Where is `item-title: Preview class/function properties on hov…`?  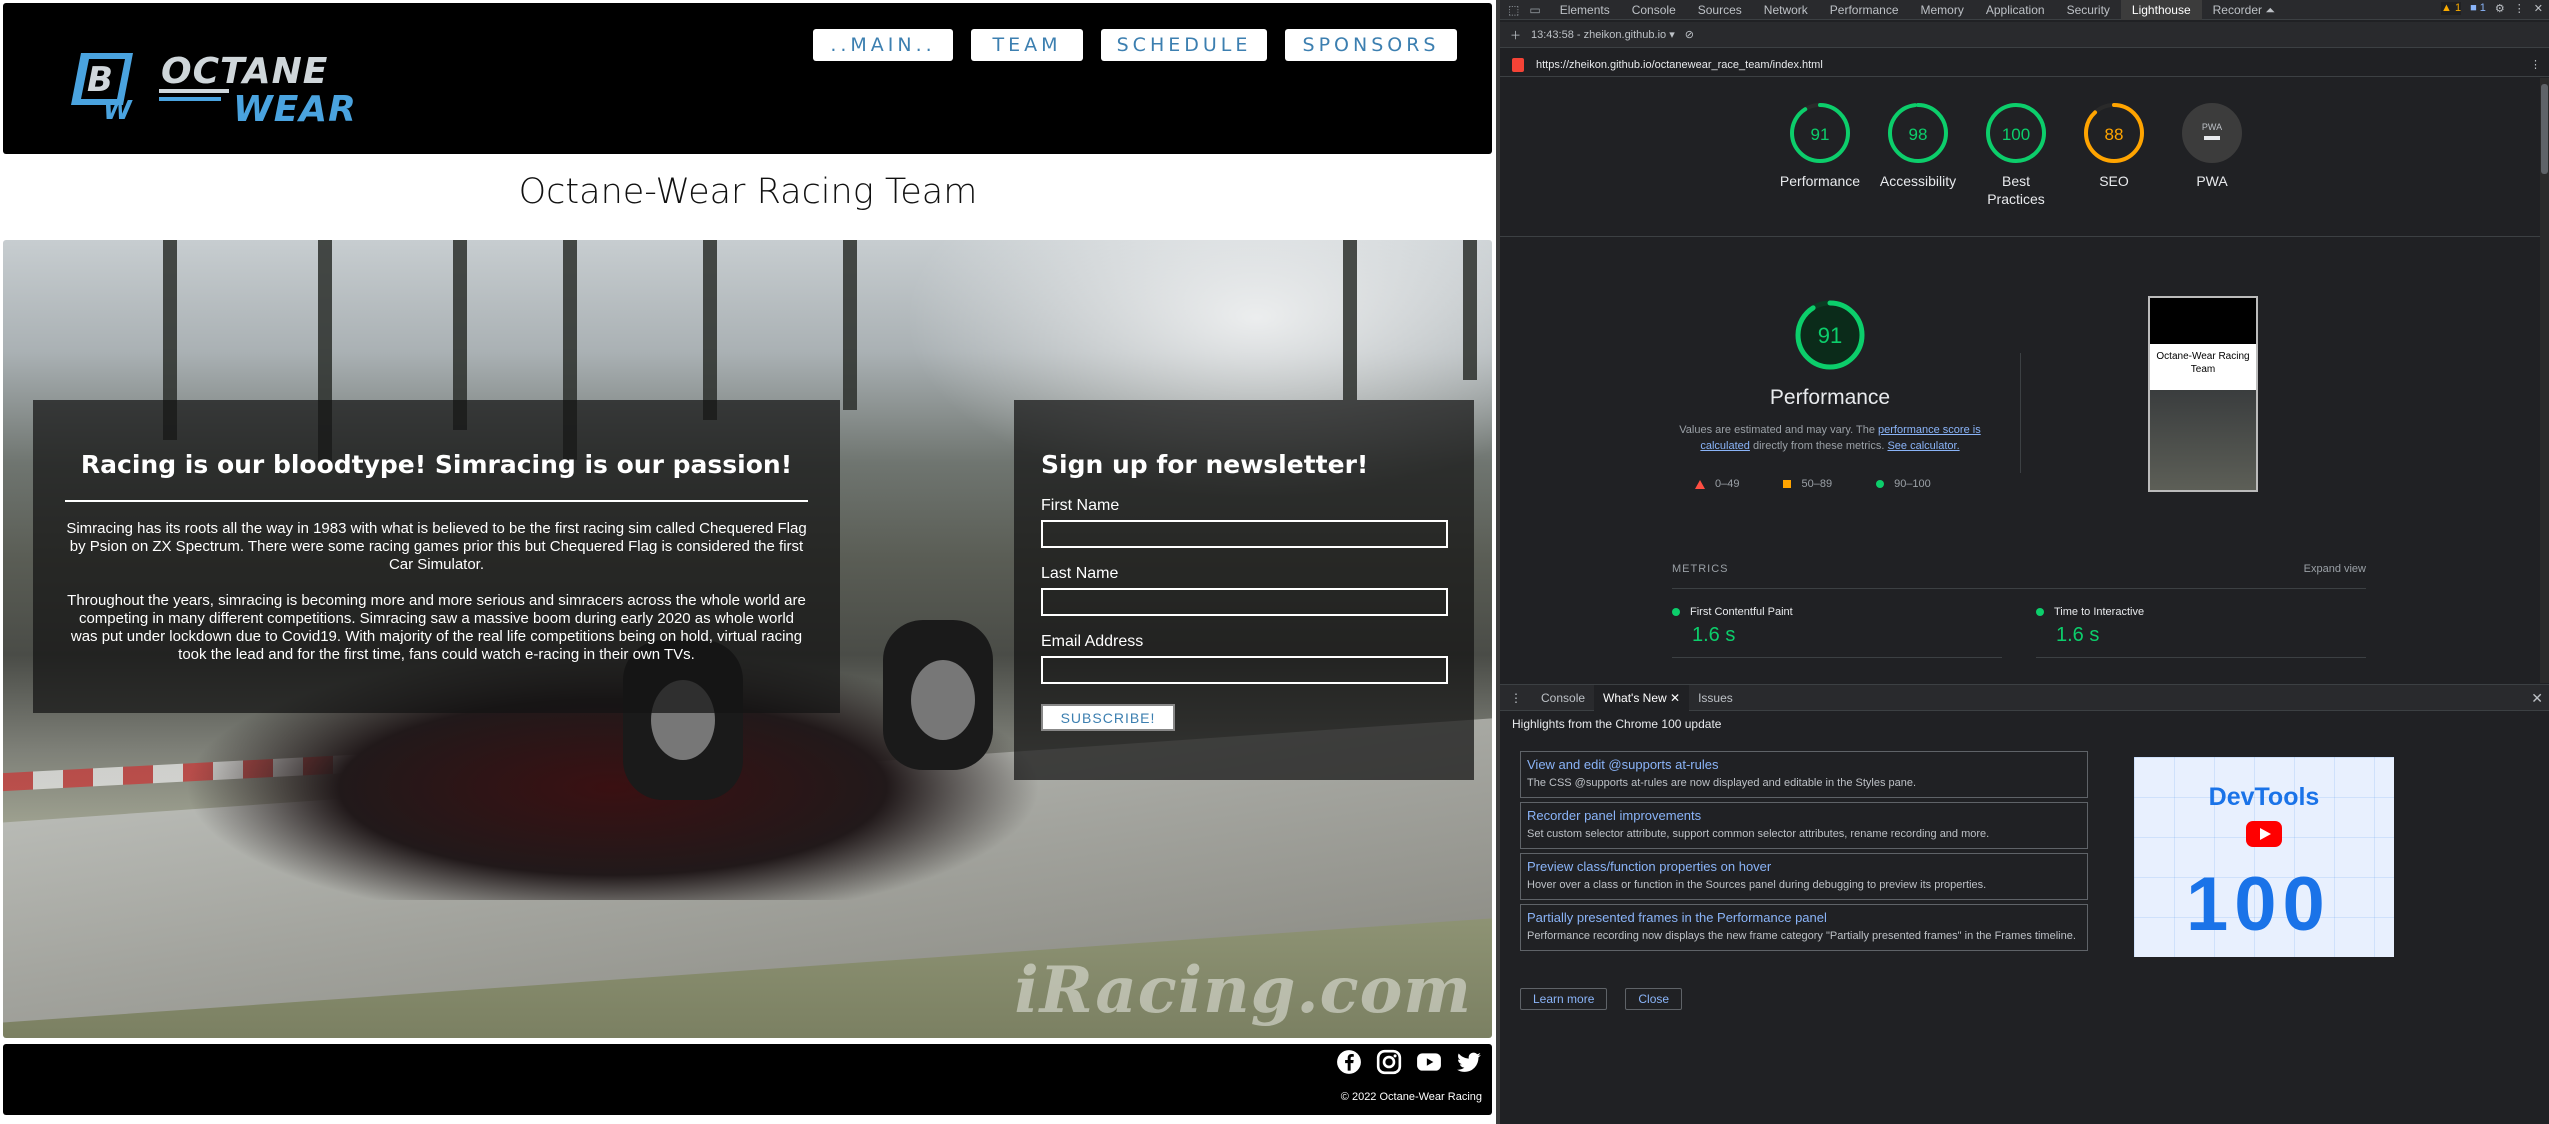 item-title: Preview class/function properties on hov… is located at coordinates (1804, 866).